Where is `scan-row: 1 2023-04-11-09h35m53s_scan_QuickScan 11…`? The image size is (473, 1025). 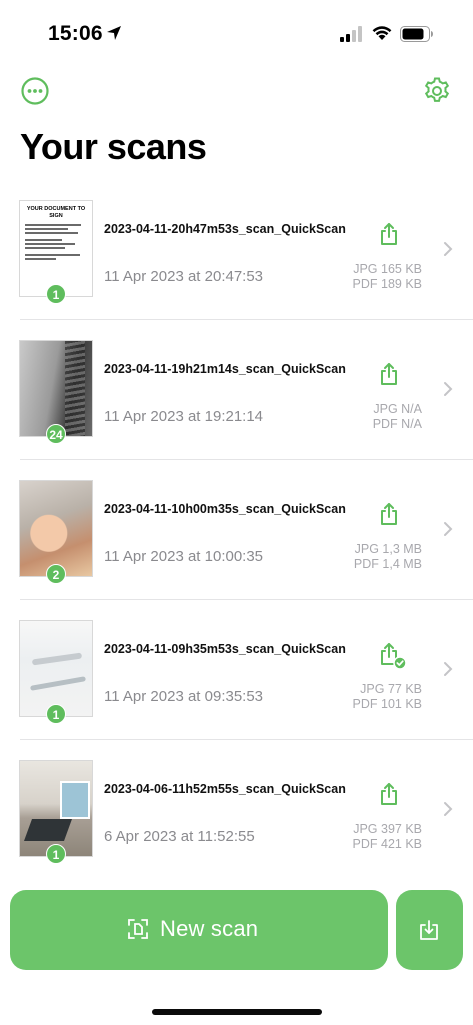
scan-row: 1 2023-04-11-09h35m53s_scan_QuickScan 11… is located at coordinates (236, 670).